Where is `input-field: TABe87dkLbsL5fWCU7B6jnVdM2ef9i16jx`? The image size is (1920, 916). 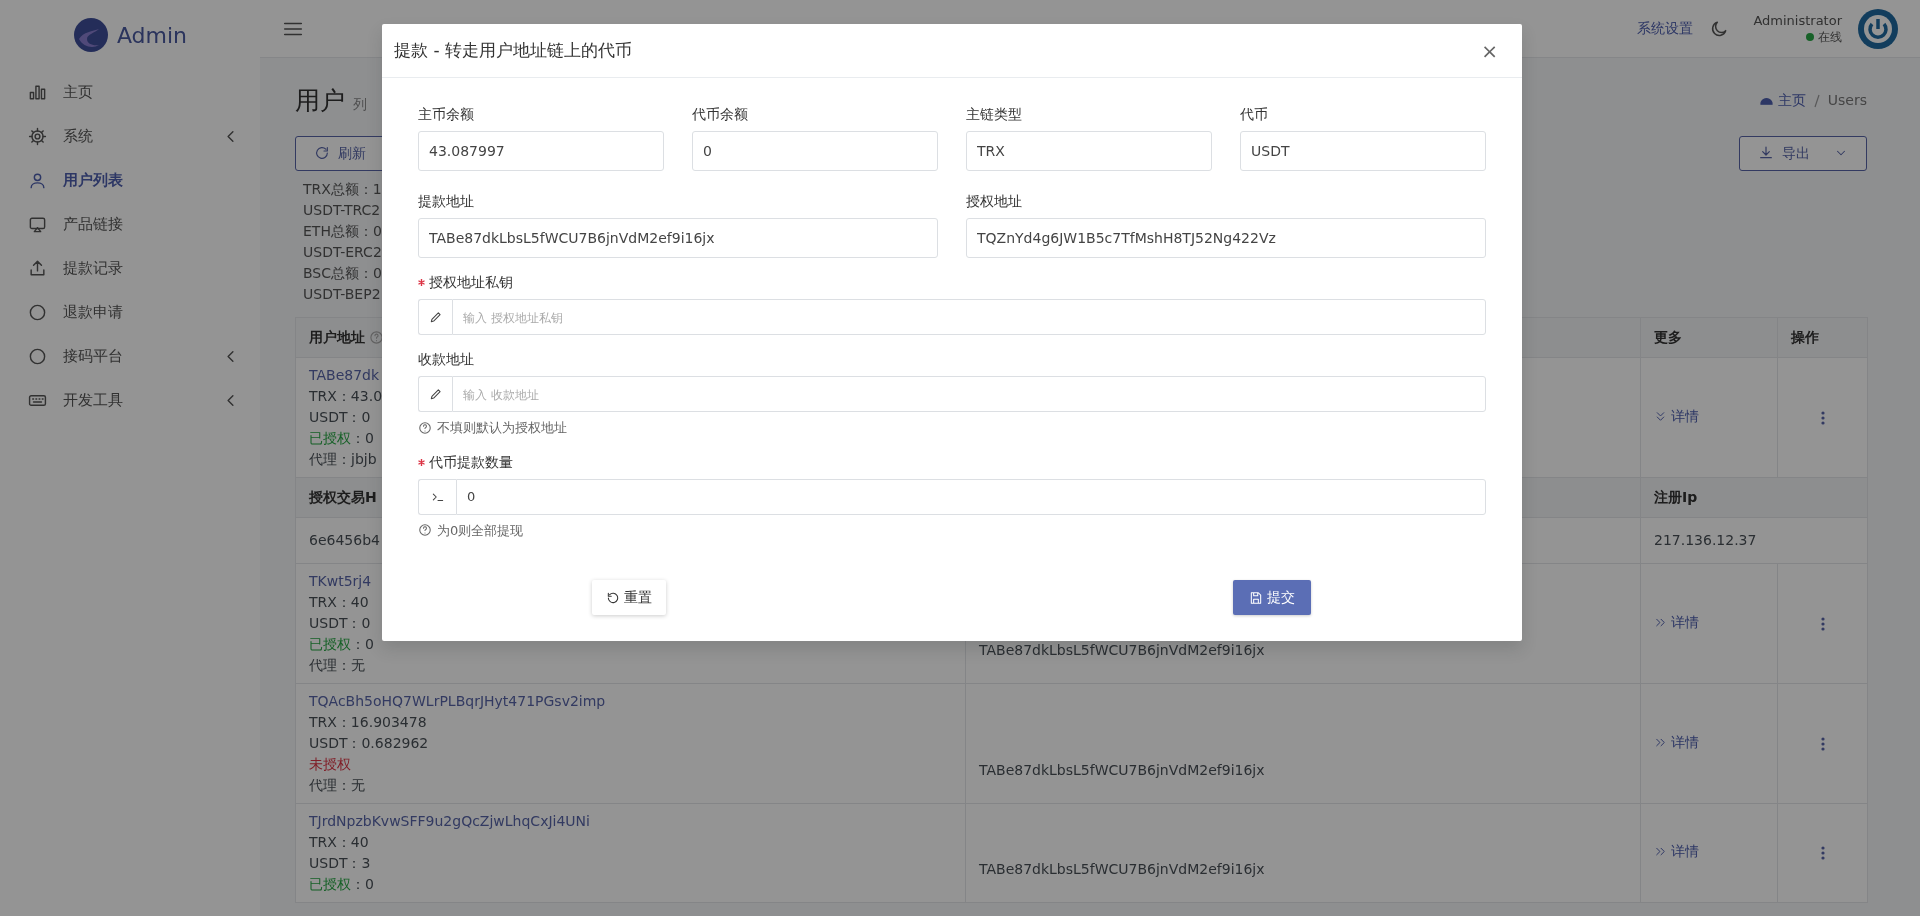 input-field: TABe87dkLbsL5fWCU7B6jnVdM2ef9i16jx is located at coordinates (678, 238).